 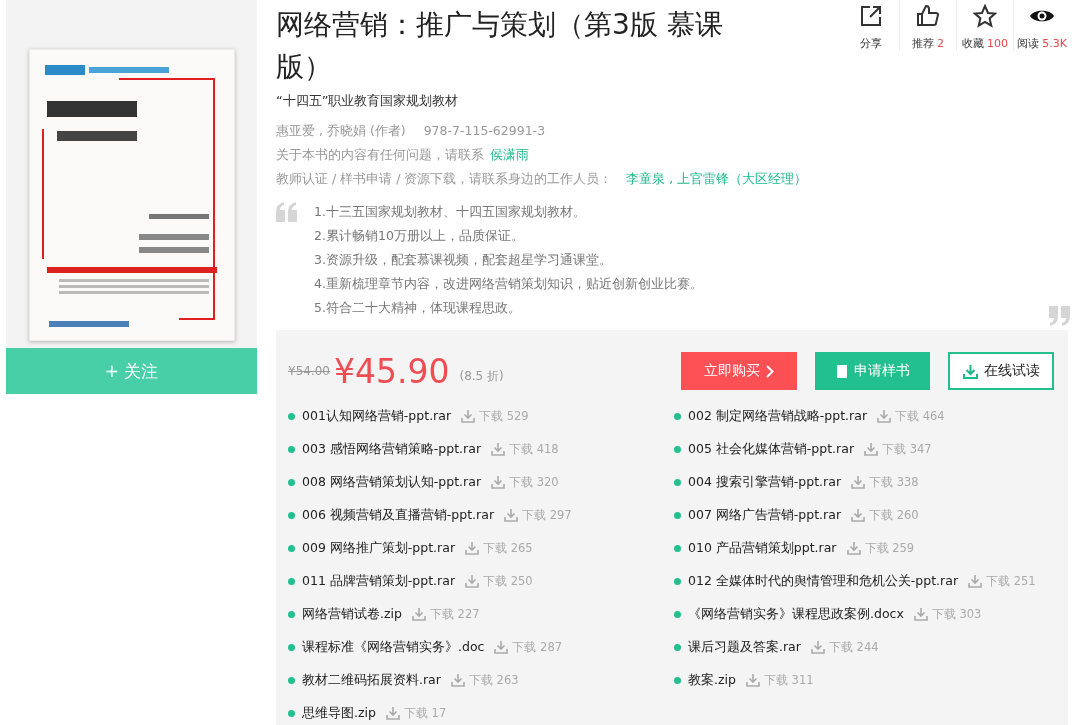 I want to click on contact-text: 关于本书的内容有任何问题，请联系, so click(x=380, y=155).